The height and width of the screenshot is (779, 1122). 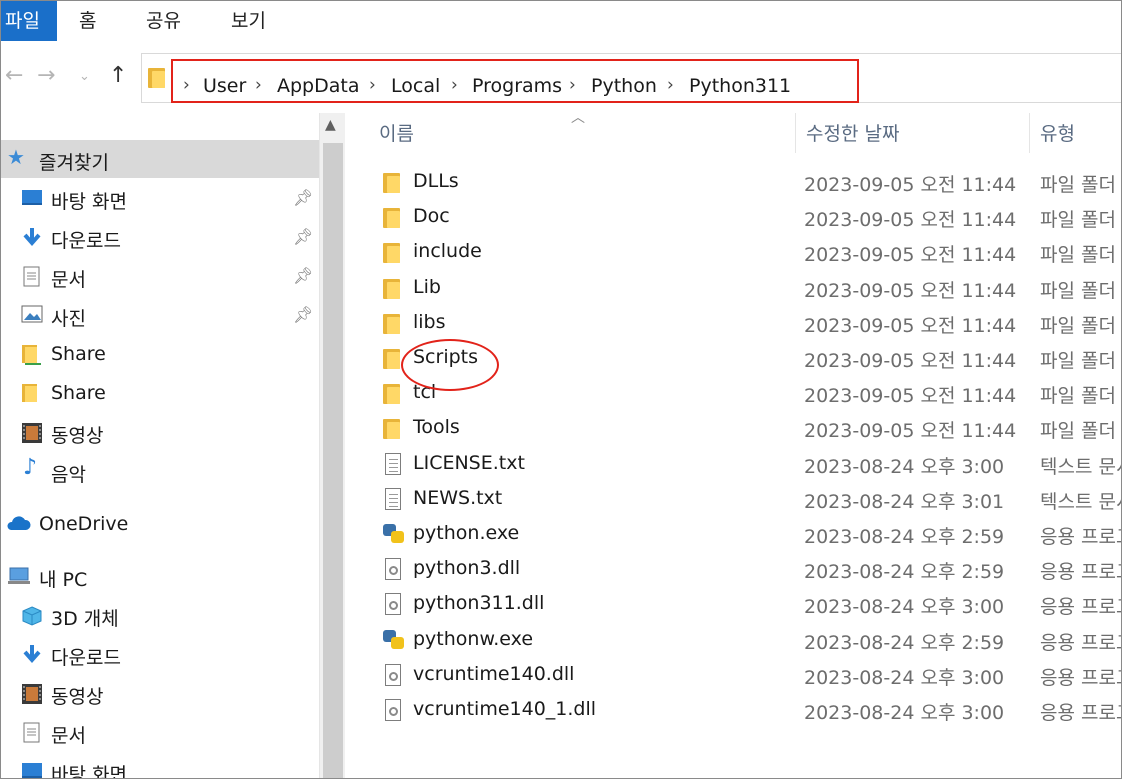 What do you see at coordinates (32, 315) in the screenshot?
I see `picture-icon` at bounding box center [32, 315].